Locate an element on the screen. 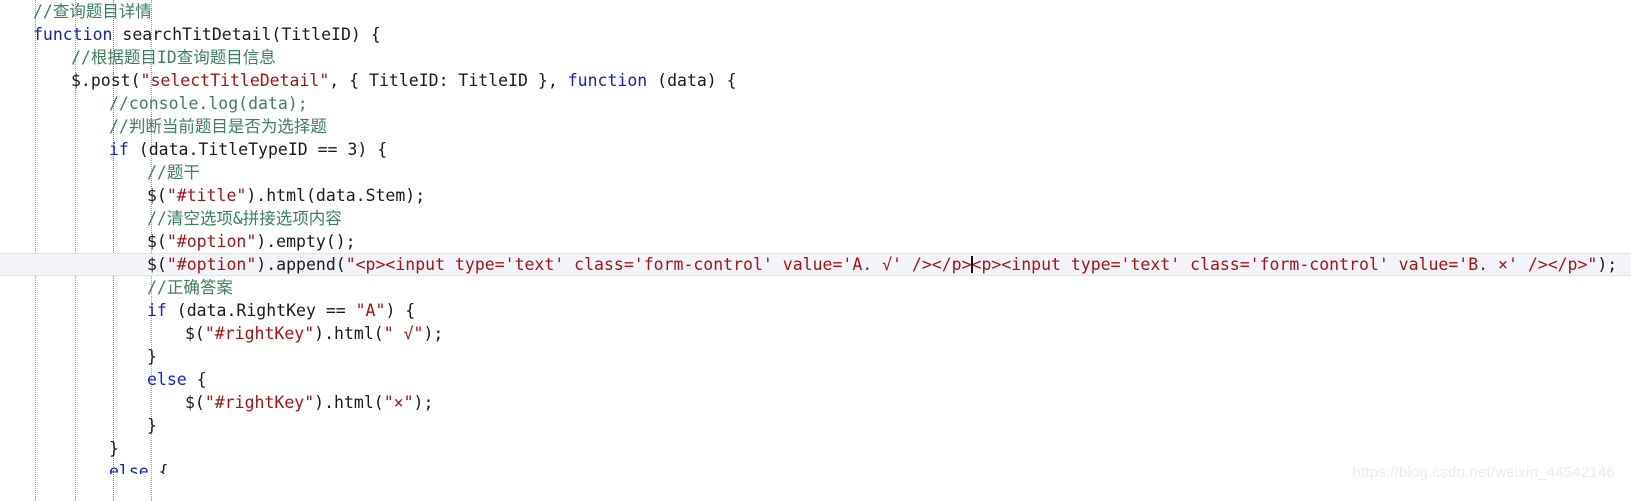 The image size is (1631, 501). code-line-text: //正确答案 is located at coordinates (116, 287).